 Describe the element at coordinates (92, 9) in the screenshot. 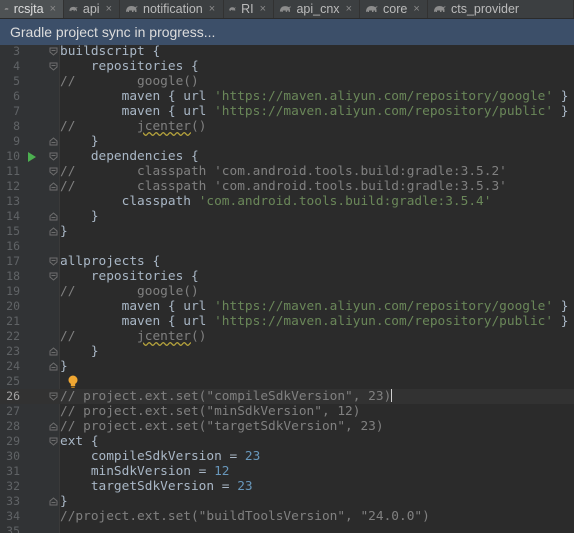

I see `tab-api: api ×` at that location.